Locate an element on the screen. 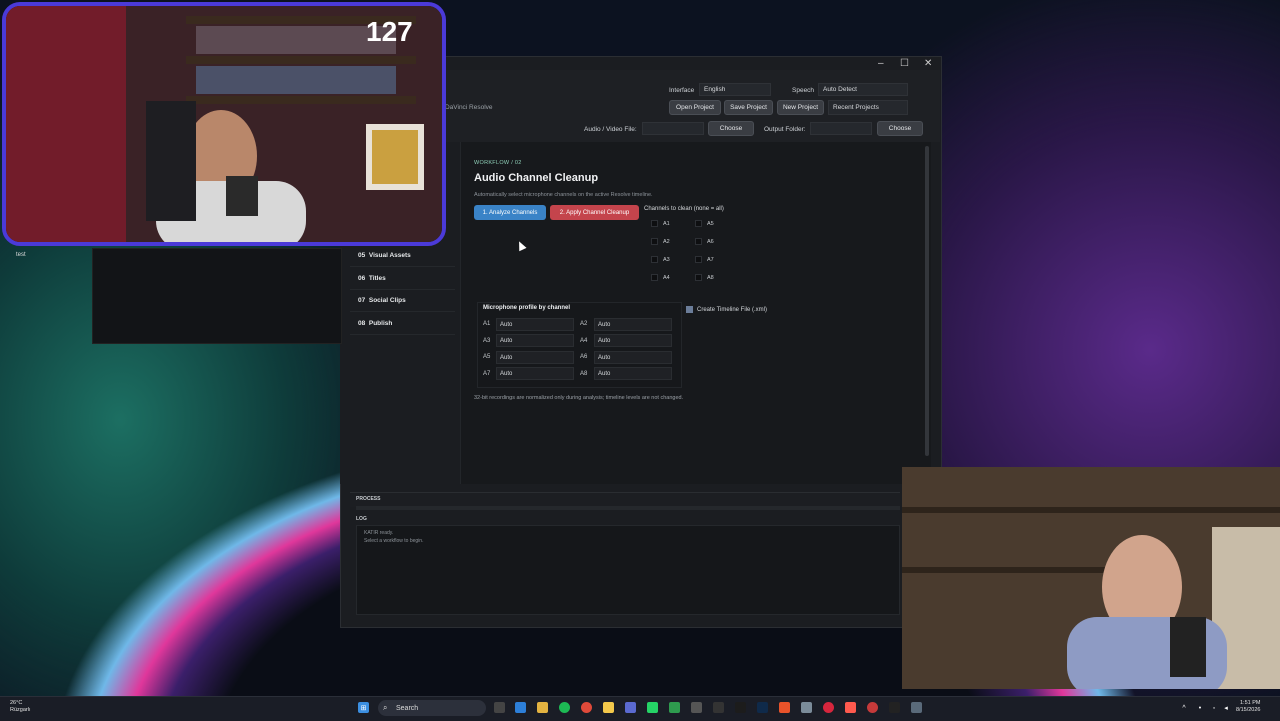 Image resolution: width=1280 pixels, height=721 pixels. weather-location: Rüzgarlı is located at coordinates (20, 710).